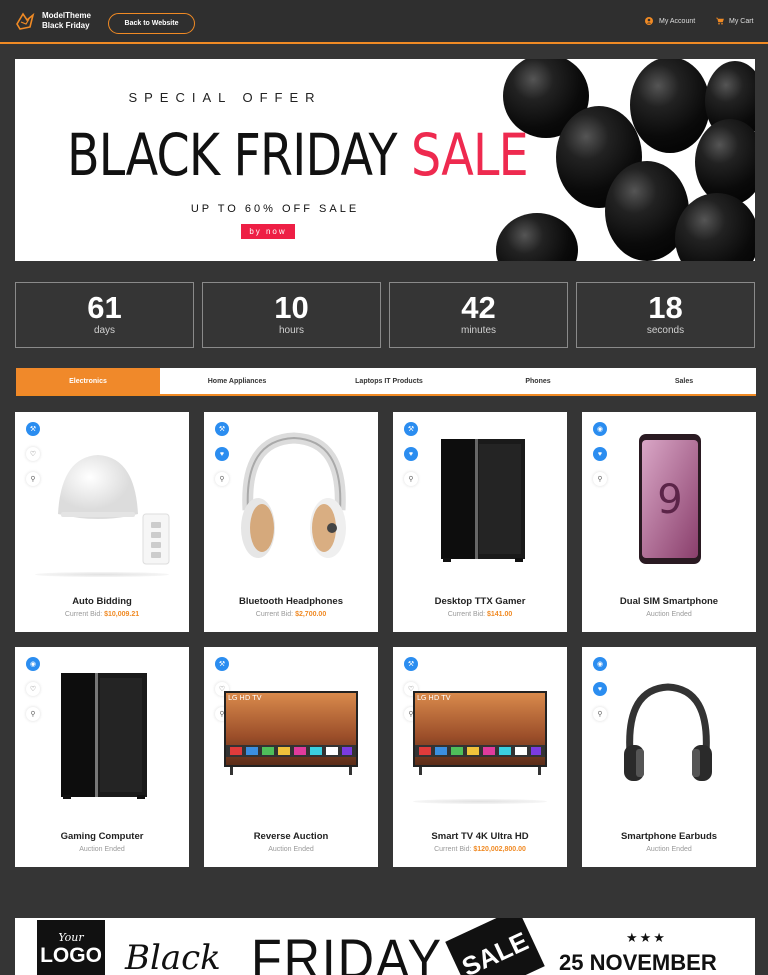 The height and width of the screenshot is (975, 768). What do you see at coordinates (151, 23) in the screenshot?
I see `back-to-website-button: Back to Website` at bounding box center [151, 23].